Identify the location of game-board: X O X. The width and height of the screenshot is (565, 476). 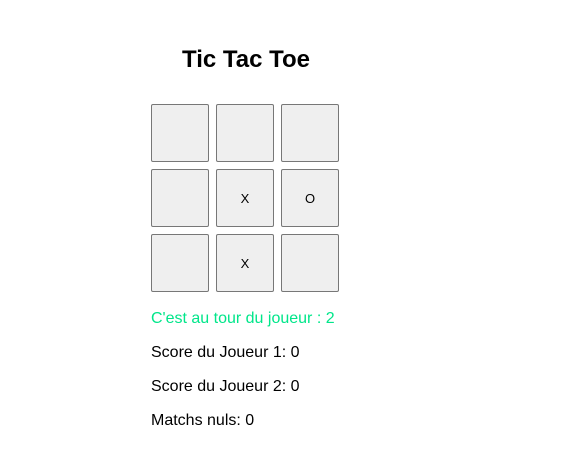
(247, 200).